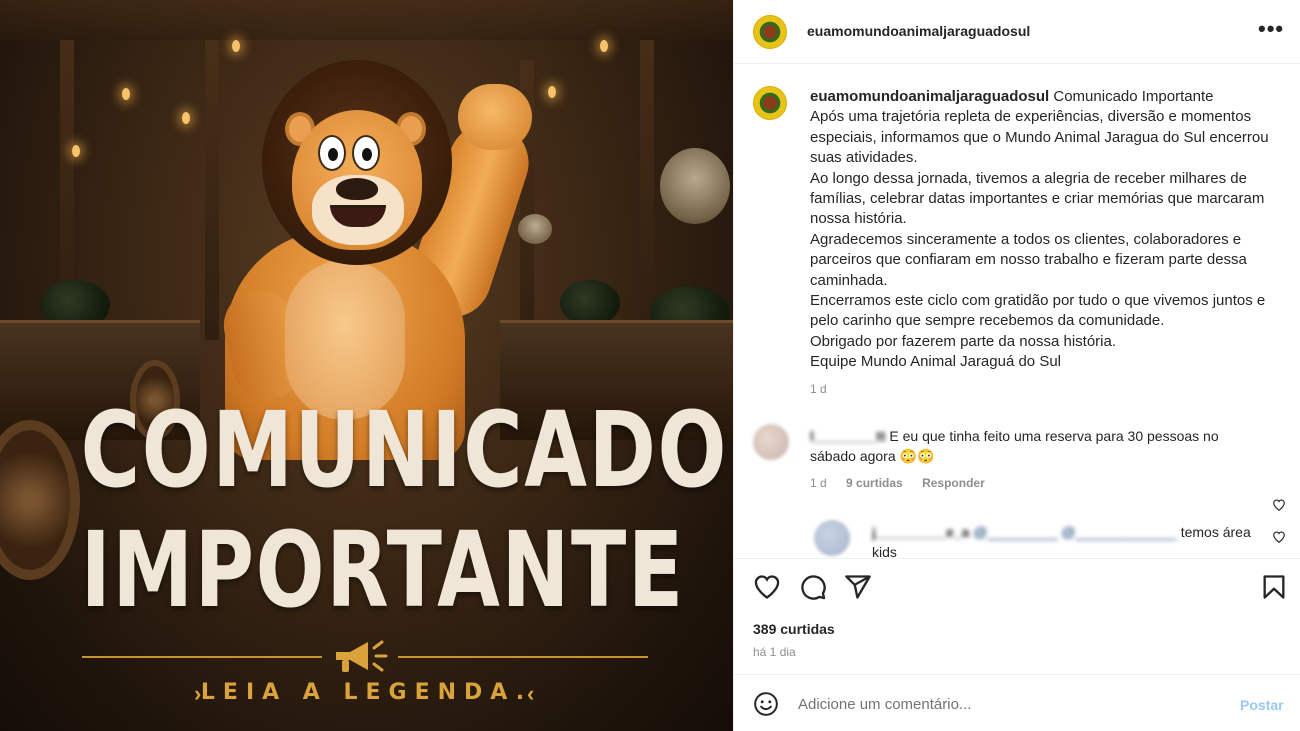 The height and width of the screenshot is (731, 1300). Describe the element at coordinates (366, 692) in the screenshot. I see `read-caption-text: LEIA A LEGENDA.` at that location.